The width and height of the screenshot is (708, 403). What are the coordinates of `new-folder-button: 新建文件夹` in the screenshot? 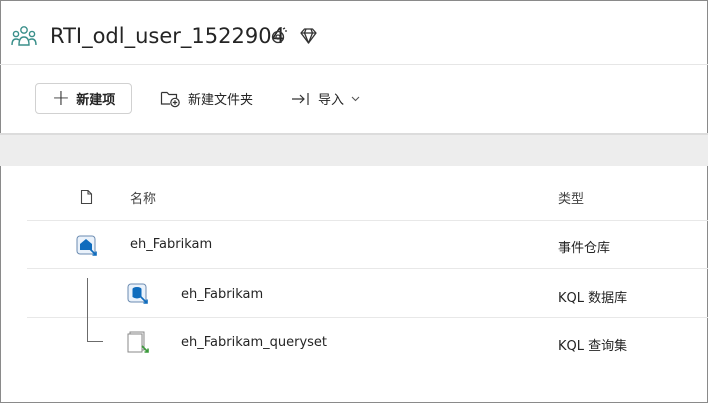 It's located at (206, 98).